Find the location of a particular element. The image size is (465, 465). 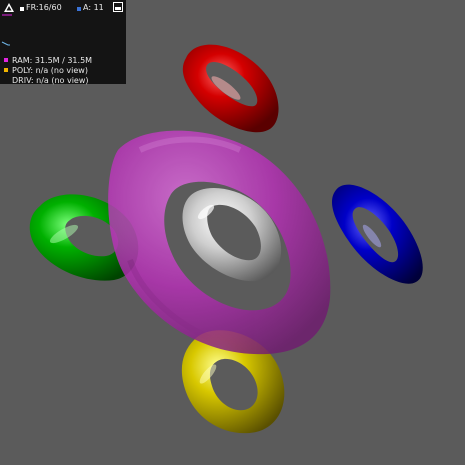

fps-readout: FR:16/60 is located at coordinates (44, 7).